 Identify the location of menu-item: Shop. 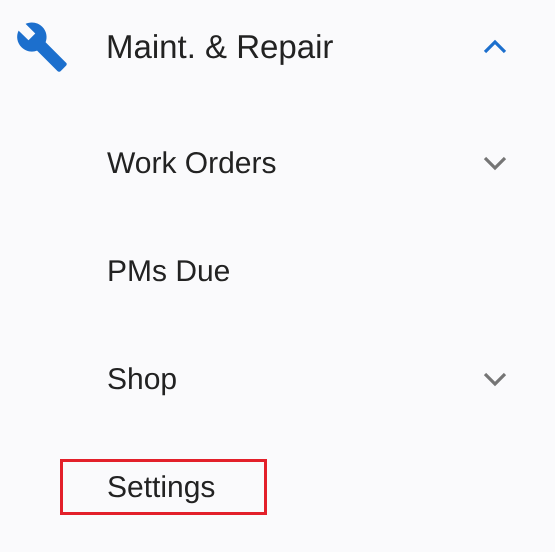
(163, 379).